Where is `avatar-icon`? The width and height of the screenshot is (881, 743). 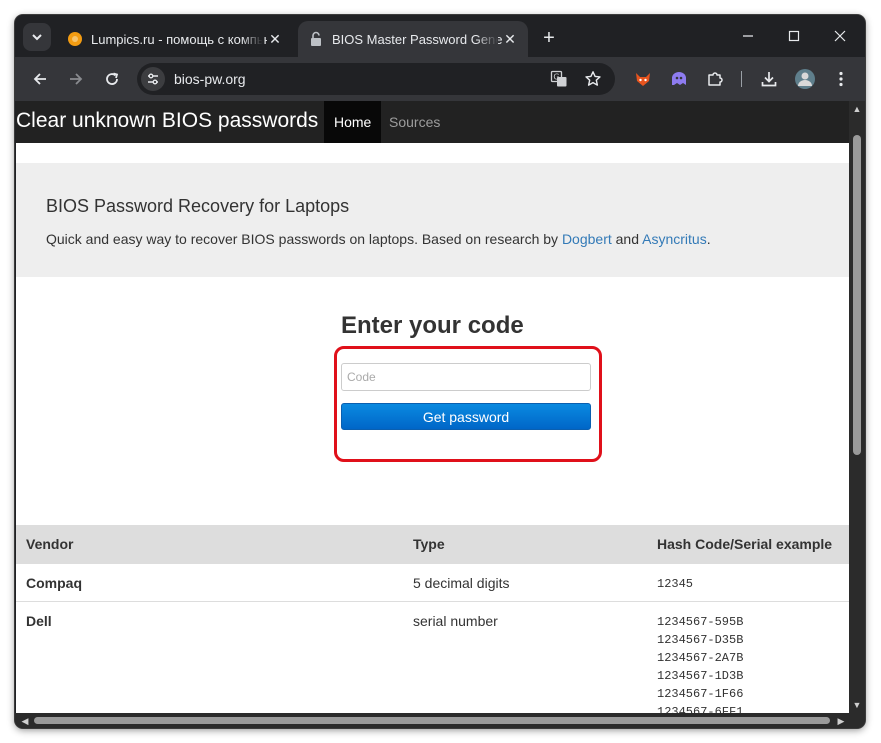
avatar-icon is located at coordinates (805, 79).